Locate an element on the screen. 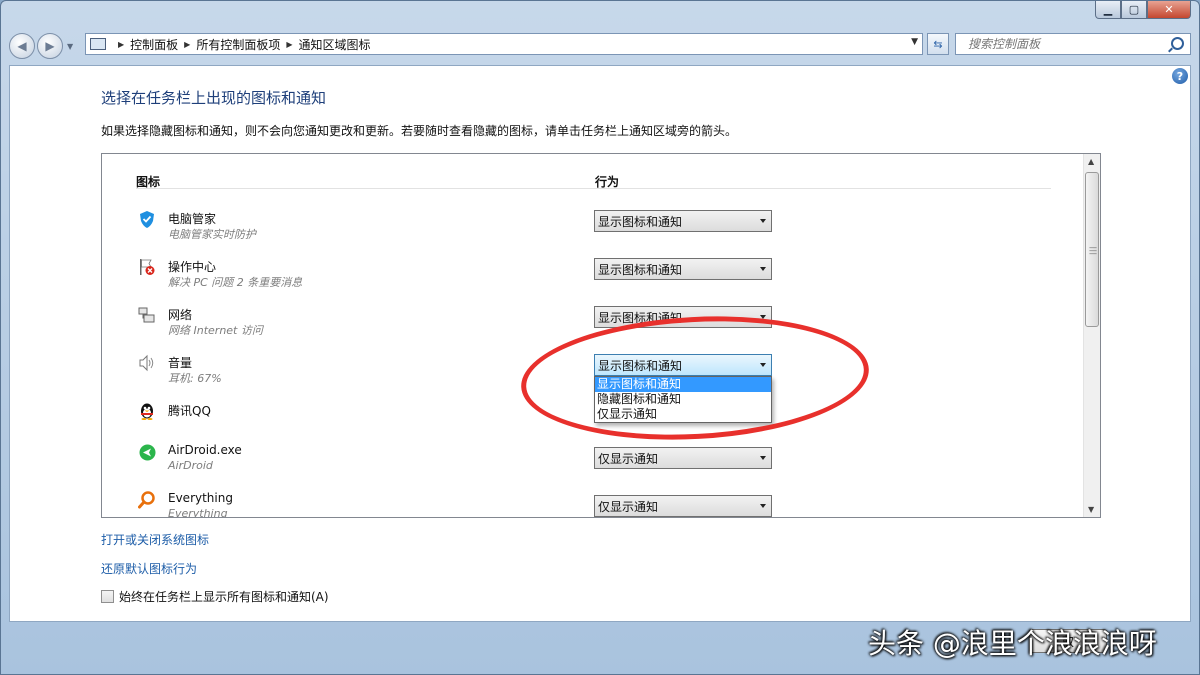 The width and height of the screenshot is (1200, 675). always-show-checkbox is located at coordinates (107, 596).